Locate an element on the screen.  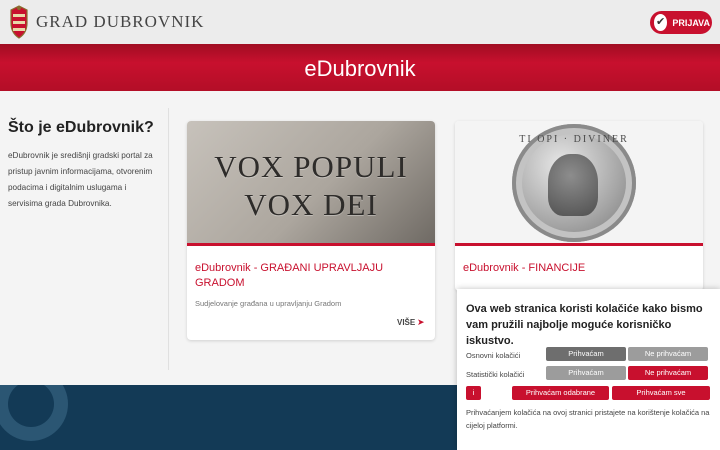
card-more-link: VIŠE is located at coordinates (406, 322).